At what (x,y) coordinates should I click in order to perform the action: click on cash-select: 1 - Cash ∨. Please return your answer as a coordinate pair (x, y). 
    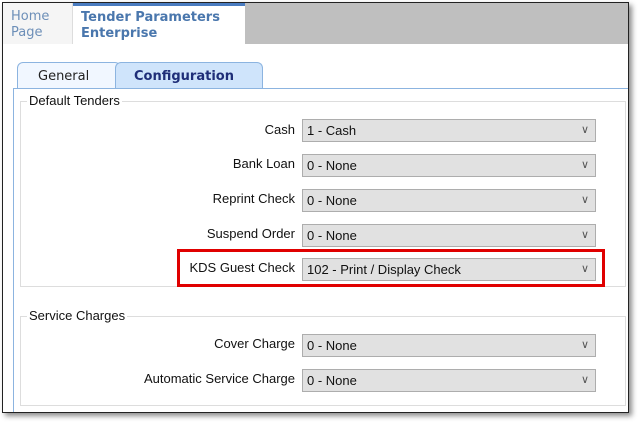
    Looking at the image, I should click on (449, 130).